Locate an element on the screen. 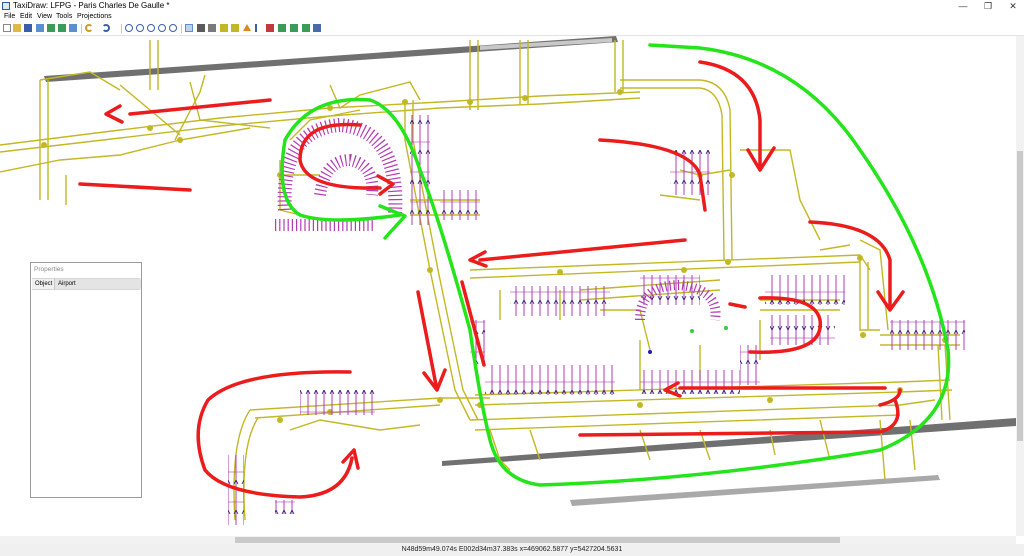 The height and width of the screenshot is (556, 1024). properties-panel: Properties Object Airport is located at coordinates (86, 380).